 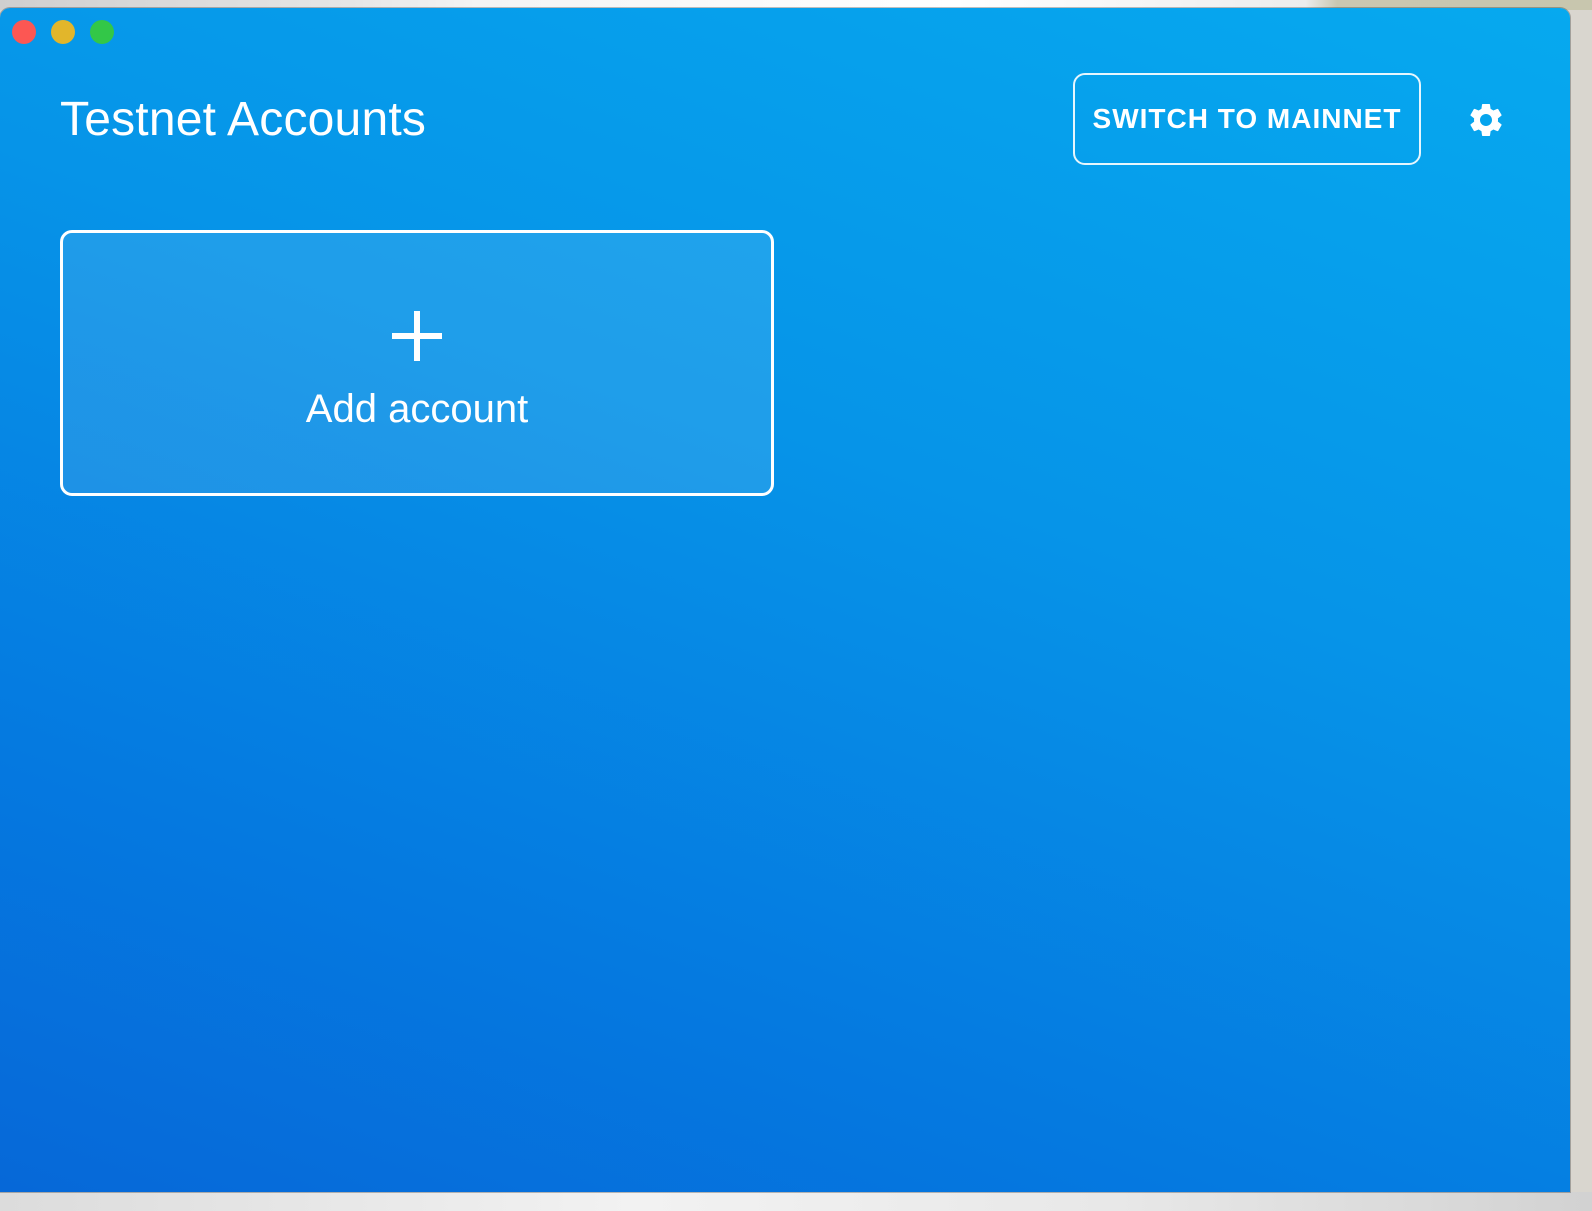 I want to click on close-window-button, so click(x=24, y=32).